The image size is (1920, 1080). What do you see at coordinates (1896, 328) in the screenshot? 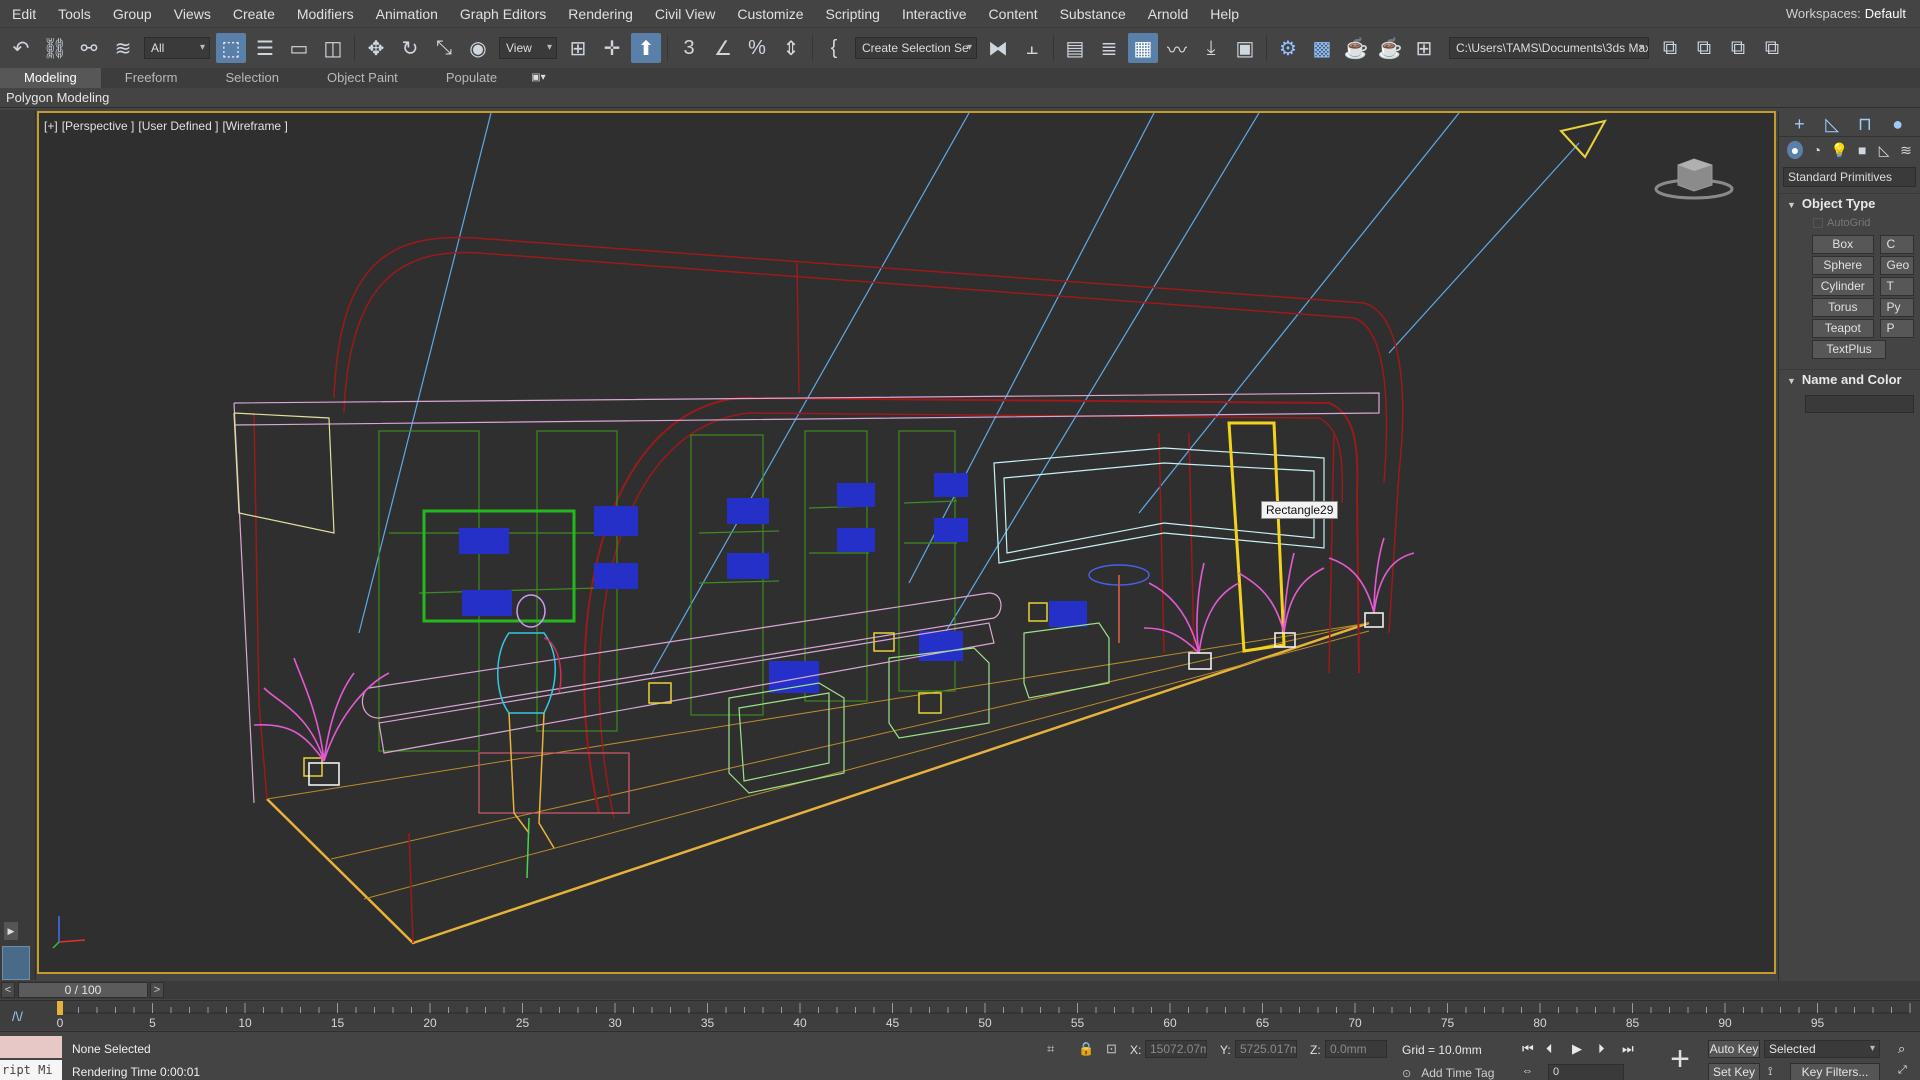
I see `create-object-button-partial: P` at bounding box center [1896, 328].